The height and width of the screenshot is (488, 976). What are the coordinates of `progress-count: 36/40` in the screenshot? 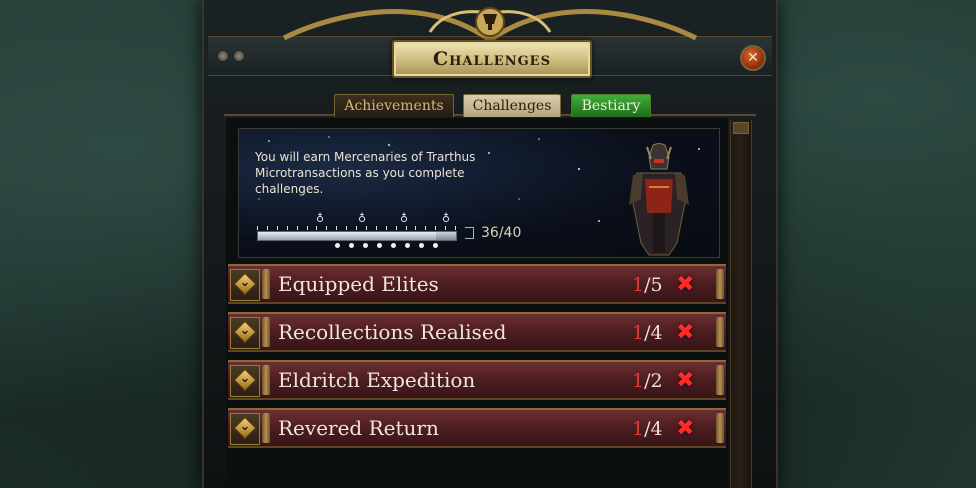 It's located at (501, 233).